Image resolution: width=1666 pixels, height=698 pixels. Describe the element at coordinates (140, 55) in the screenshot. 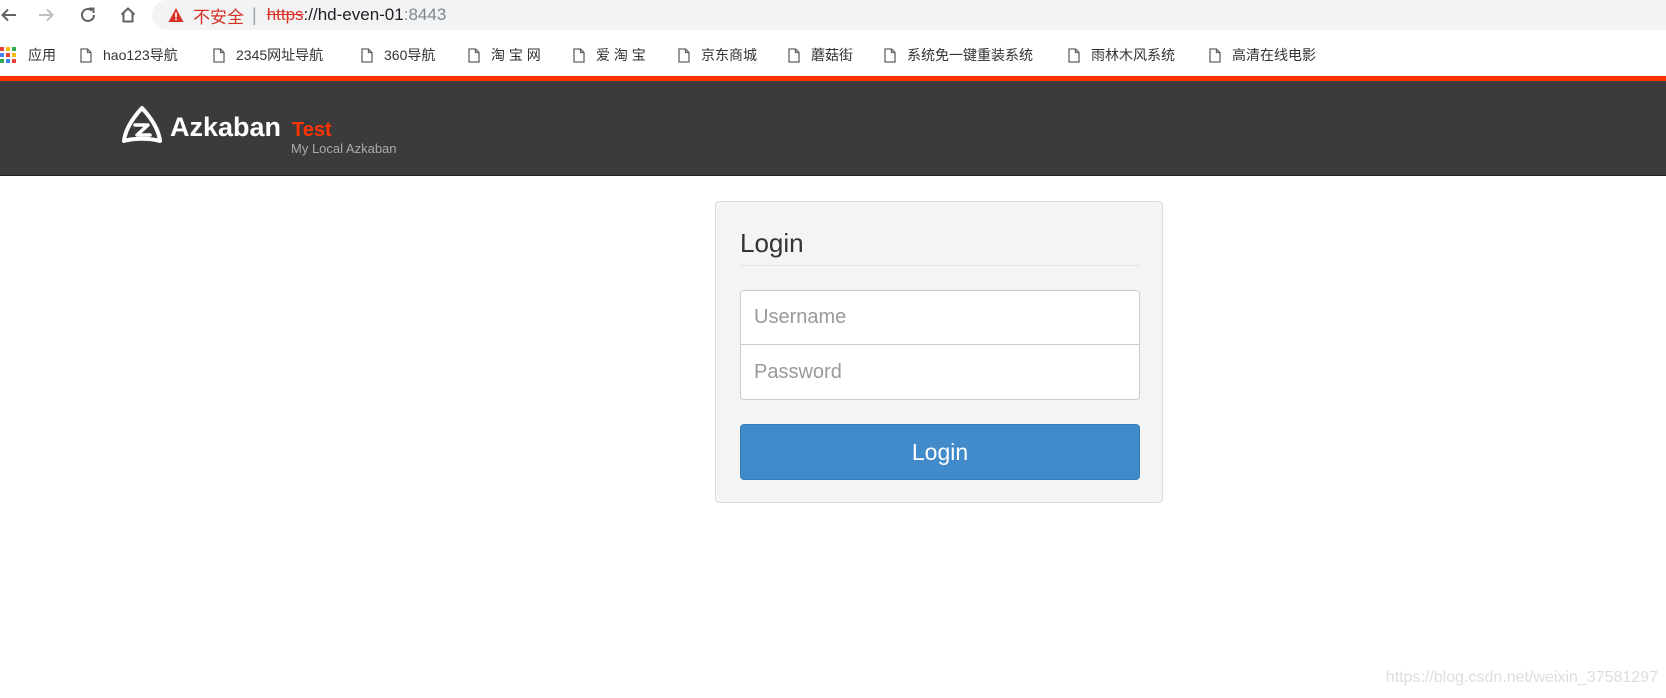

I see `bookmark-label: hao123导航` at that location.